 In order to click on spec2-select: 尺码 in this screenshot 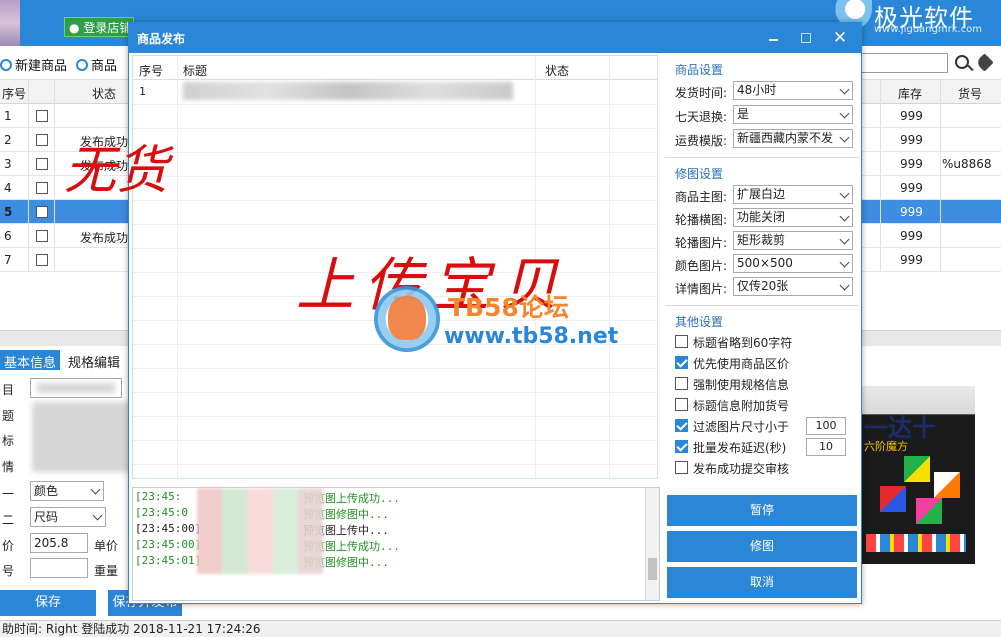, I will do `click(68, 517)`.